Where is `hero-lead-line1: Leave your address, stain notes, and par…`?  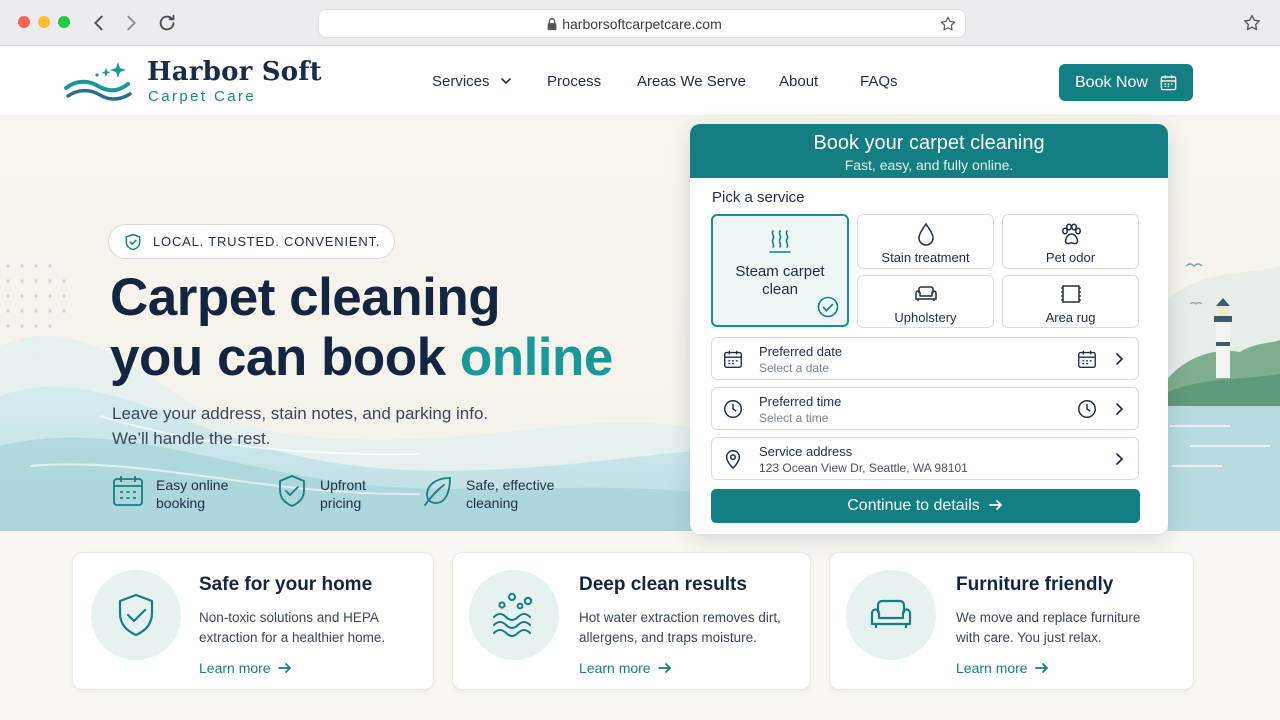
hero-lead-line1: Leave your address, stain notes, and par… is located at coordinates (300, 413).